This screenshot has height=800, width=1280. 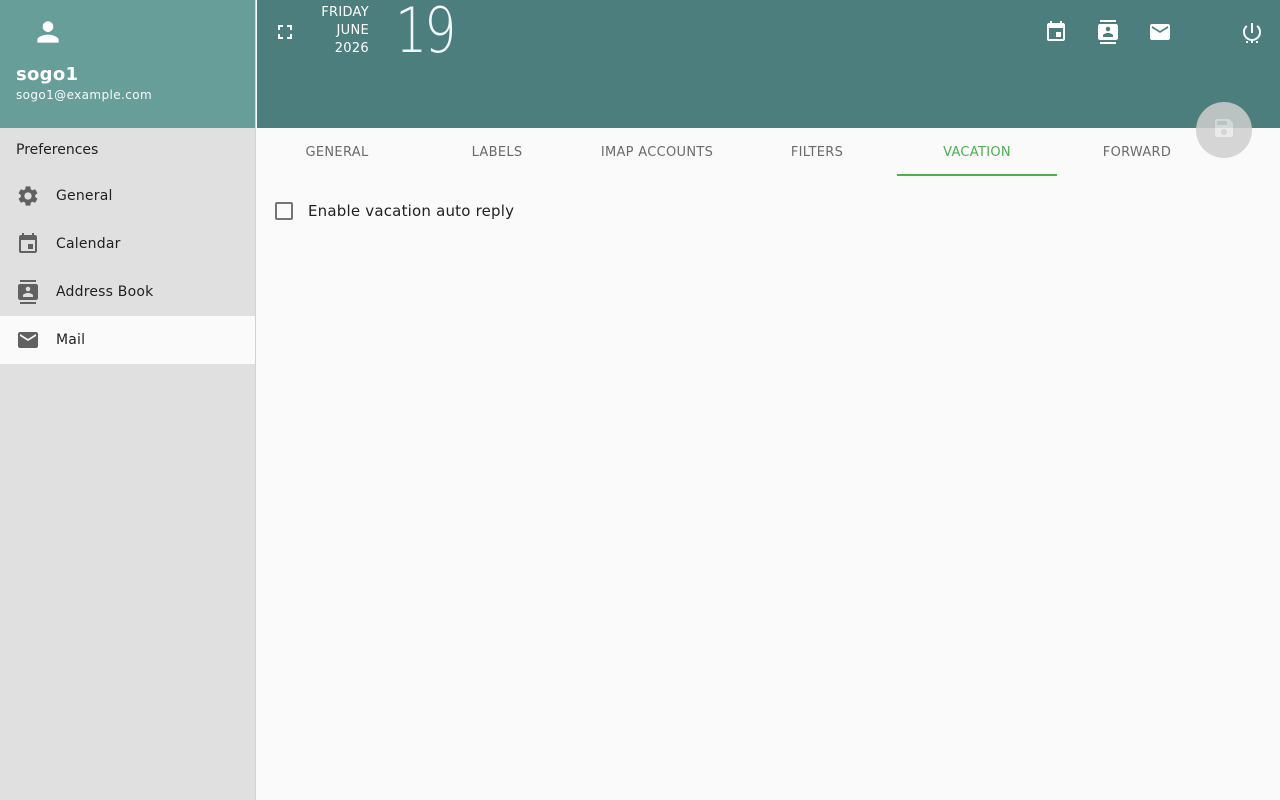 I want to click on sidebar-item-label: Mail, so click(x=71, y=340).